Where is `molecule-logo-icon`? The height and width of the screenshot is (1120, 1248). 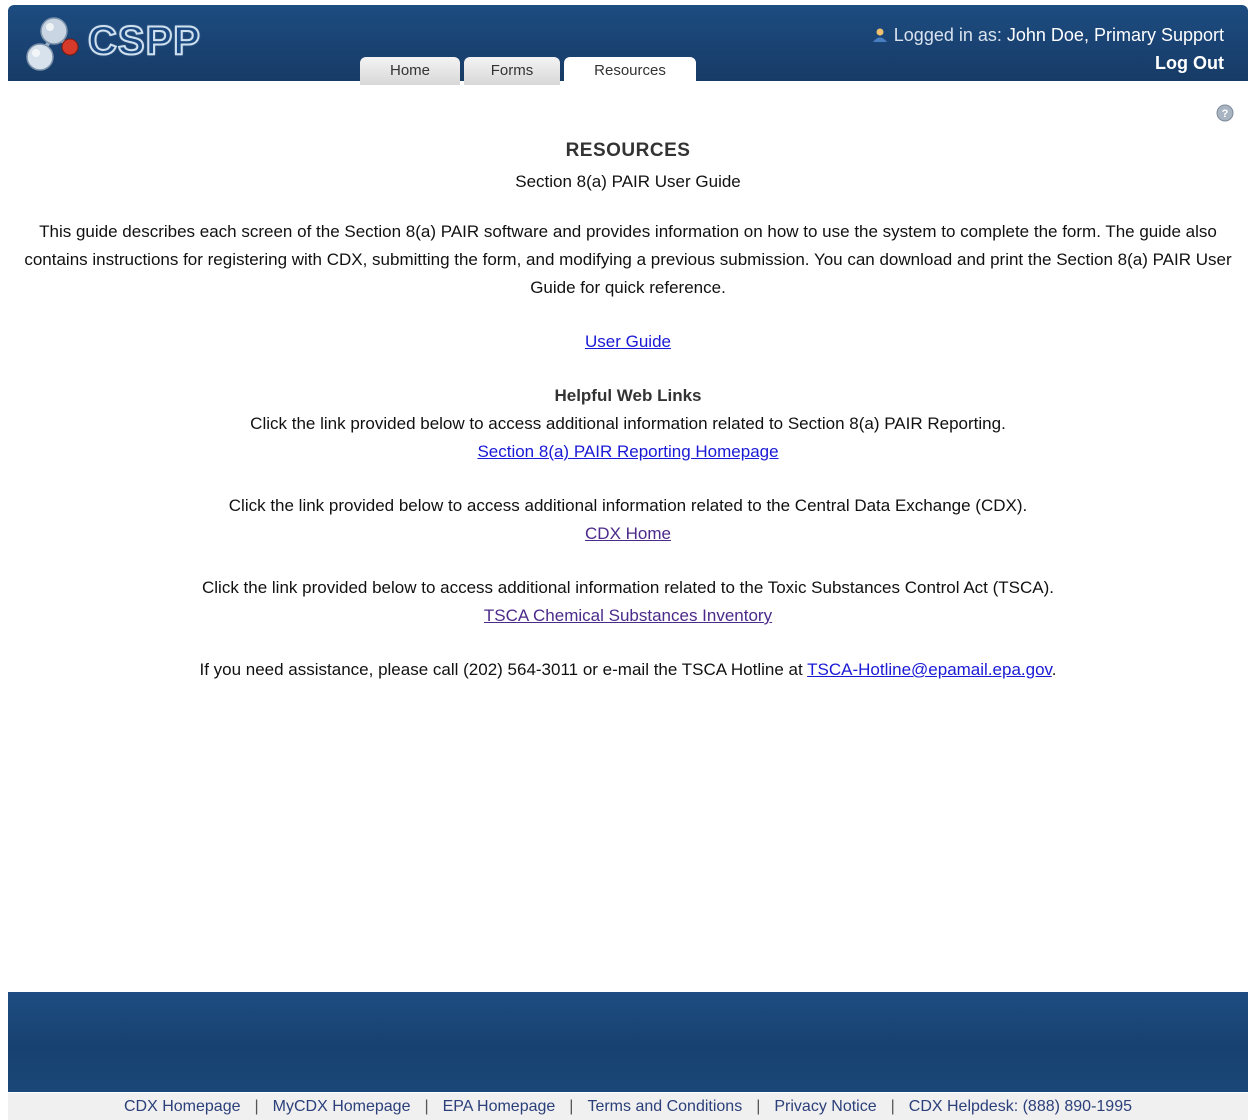
molecule-logo-icon is located at coordinates (52, 44).